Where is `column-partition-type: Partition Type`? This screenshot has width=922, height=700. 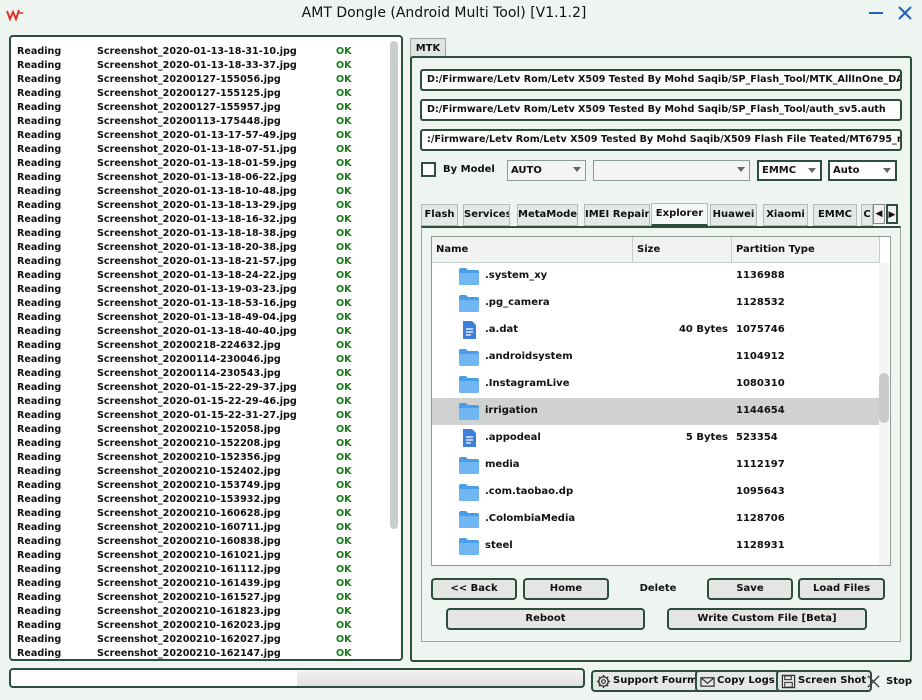
column-partition-type: Partition Type is located at coordinates (806, 250).